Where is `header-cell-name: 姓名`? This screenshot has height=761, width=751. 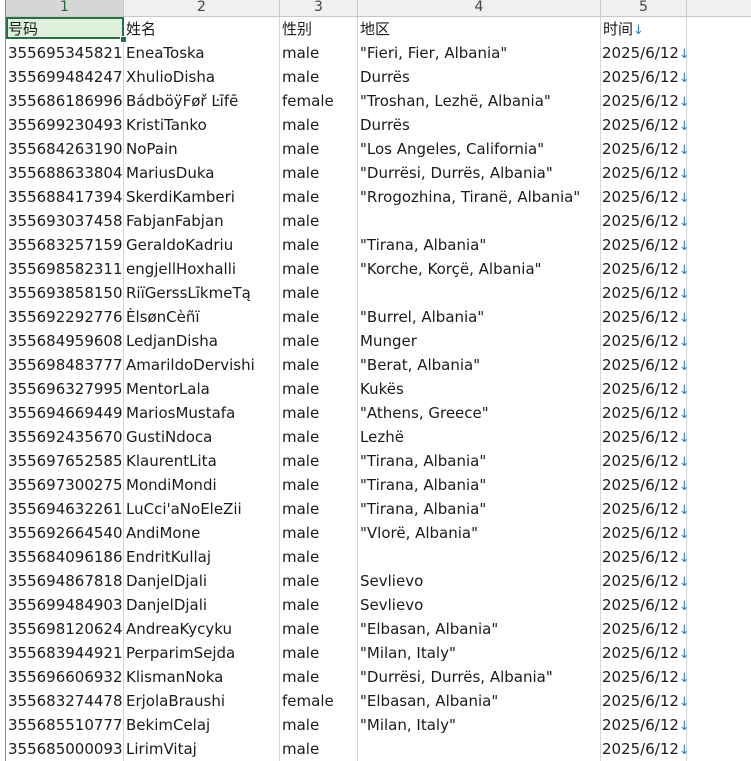 header-cell-name: 姓名 is located at coordinates (202, 29).